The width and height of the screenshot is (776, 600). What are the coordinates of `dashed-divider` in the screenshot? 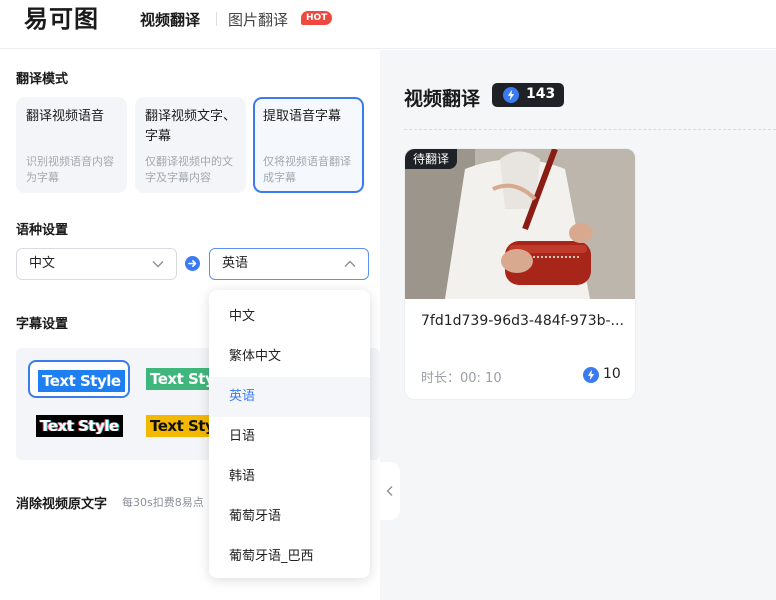 It's located at (590, 129).